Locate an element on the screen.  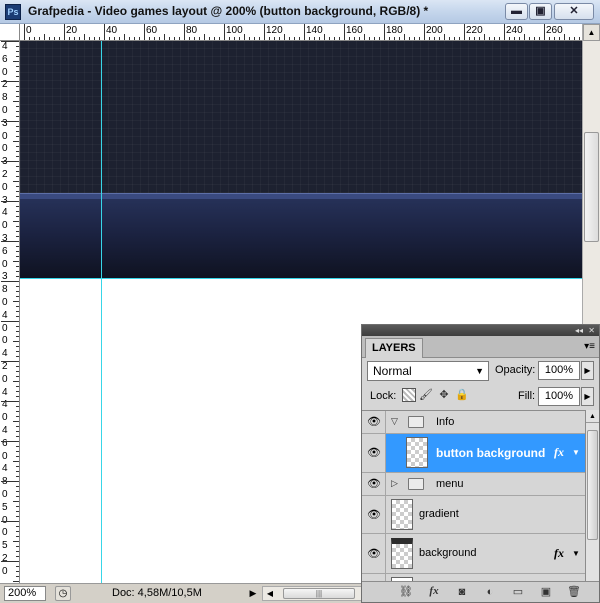
adjustment-icon: ◐ is located at coordinates (490, 592).